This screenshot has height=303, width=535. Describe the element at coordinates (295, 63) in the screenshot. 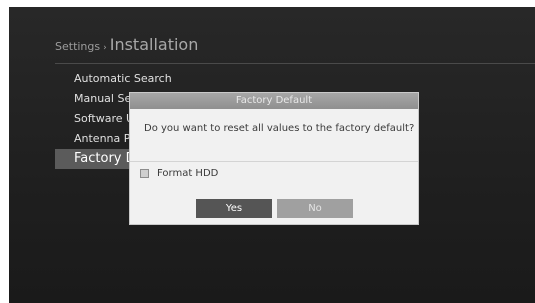

I see `header-divider` at that location.